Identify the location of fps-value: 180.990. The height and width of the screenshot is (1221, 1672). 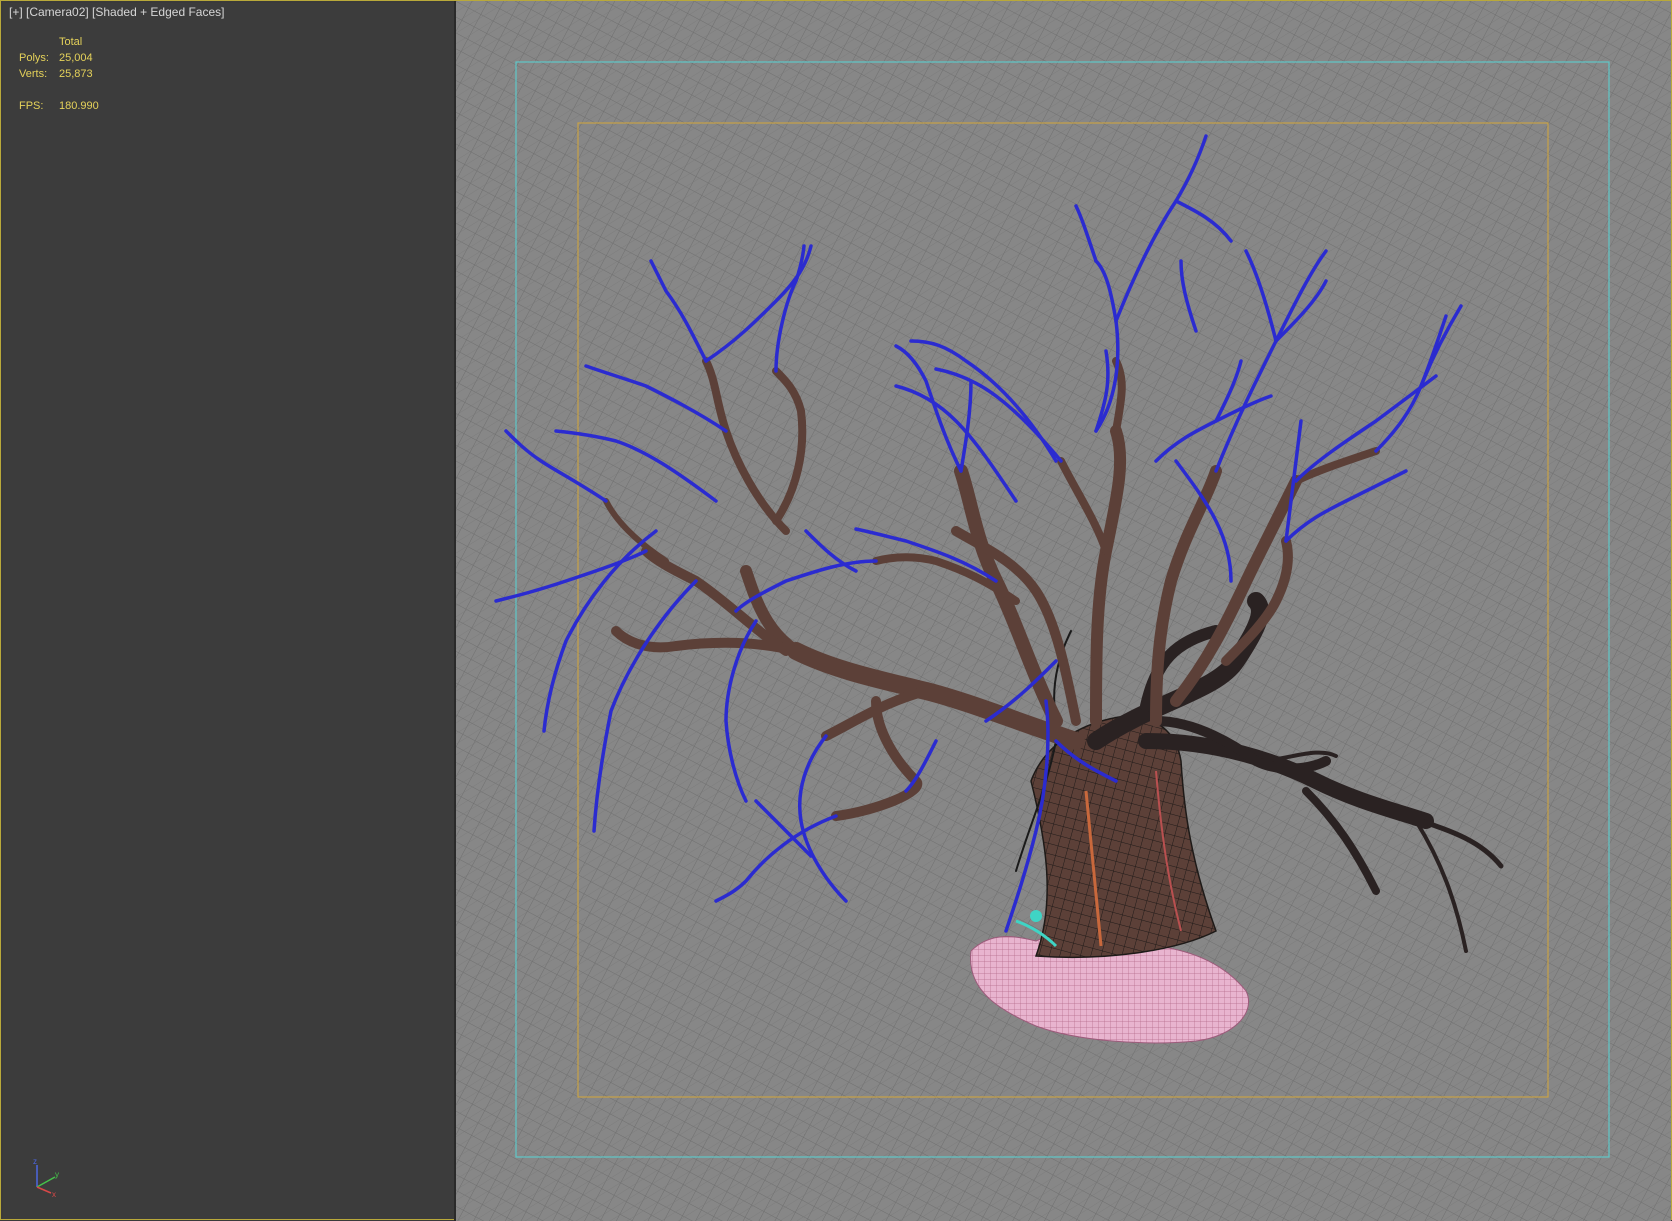
(79, 106).